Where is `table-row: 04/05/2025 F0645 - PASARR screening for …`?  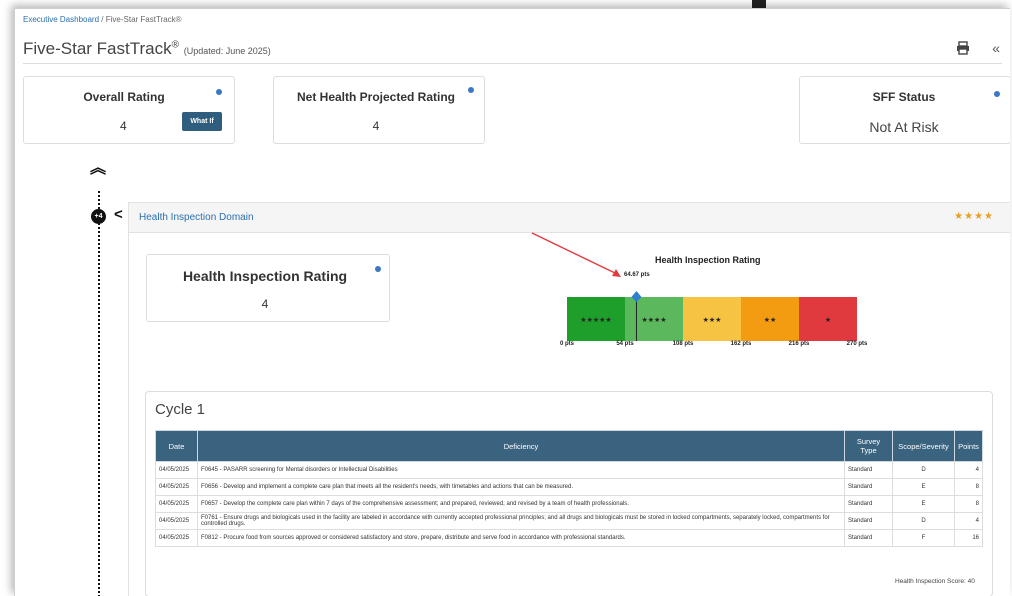 table-row: 04/05/2025 F0645 - PASARR screening for … is located at coordinates (569, 470).